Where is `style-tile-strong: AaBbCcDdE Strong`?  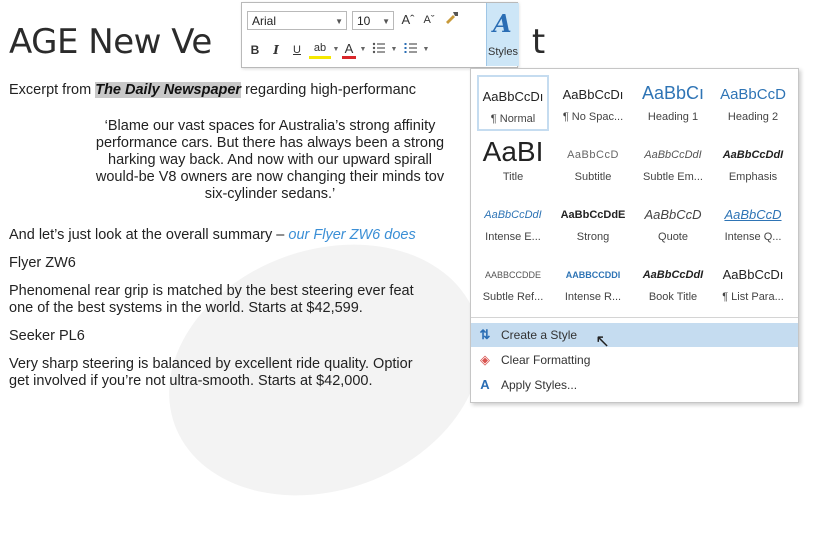
style-tile-strong: AaBbCcDdE Strong is located at coordinates (593, 223).